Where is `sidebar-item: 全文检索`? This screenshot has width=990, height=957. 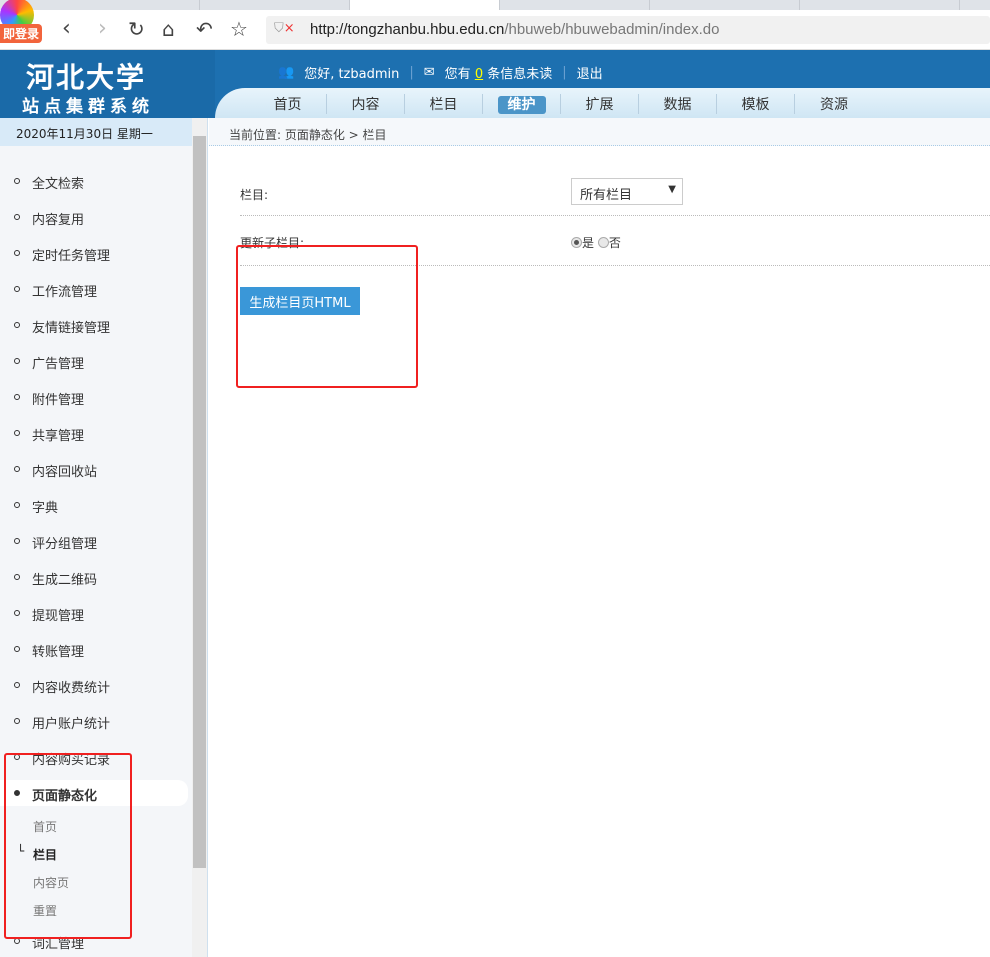
sidebar-item: 全文检索 is located at coordinates (94, 181).